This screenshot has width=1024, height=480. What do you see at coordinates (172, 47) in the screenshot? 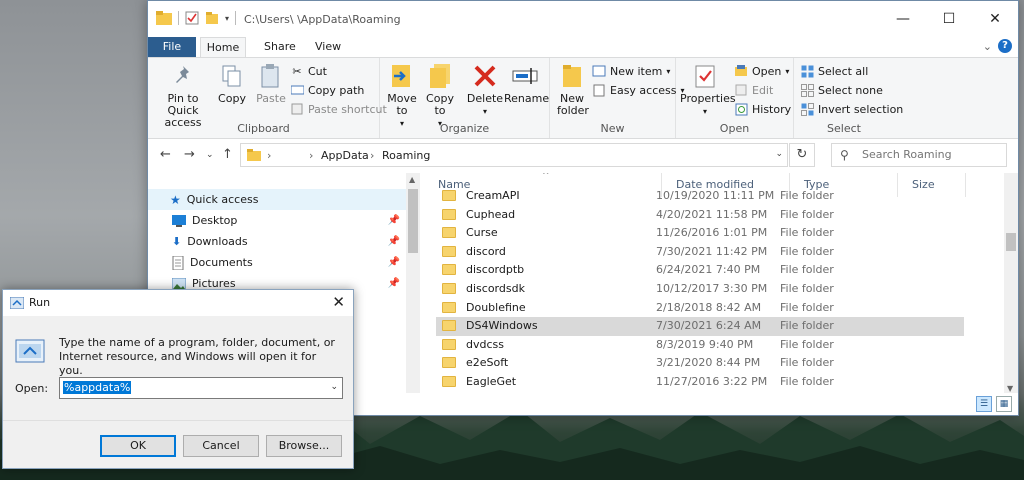
I see `tab-file: File` at bounding box center [172, 47].